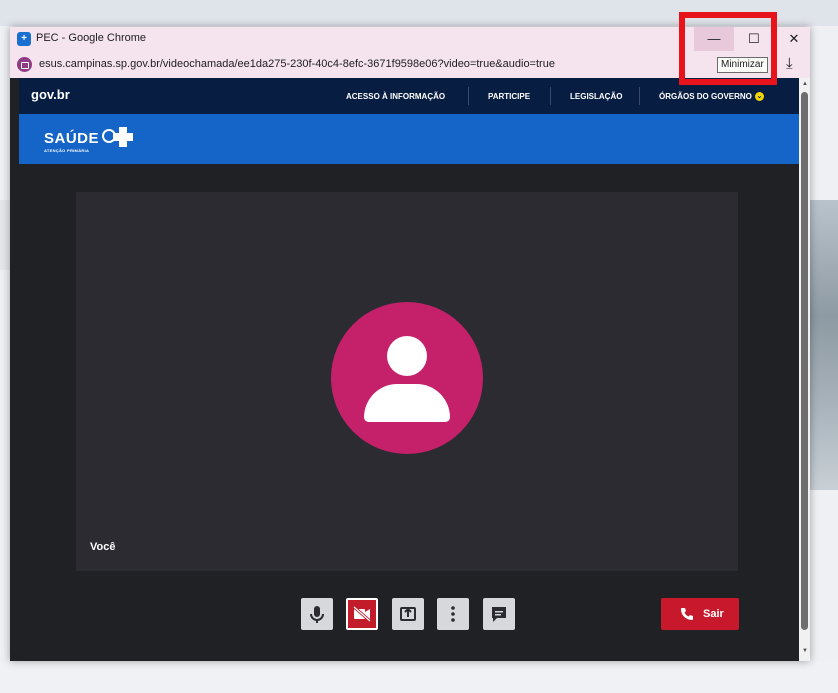 This screenshot has width=838, height=693. What do you see at coordinates (805, 651) in the screenshot?
I see `scroll-down-icon: ▼` at bounding box center [805, 651].